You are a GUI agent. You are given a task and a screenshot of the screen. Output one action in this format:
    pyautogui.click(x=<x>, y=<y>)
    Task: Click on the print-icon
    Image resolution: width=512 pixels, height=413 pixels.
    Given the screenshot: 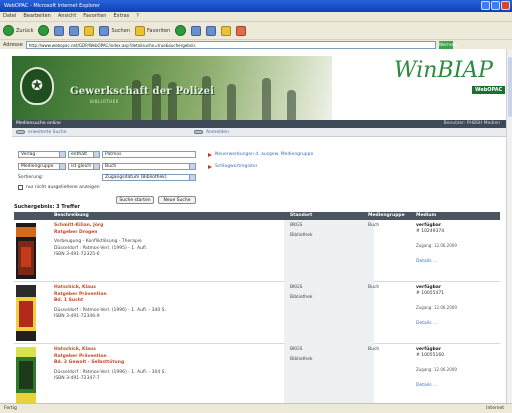 What is the action you would take?
    pyautogui.click(x=211, y=30)
    